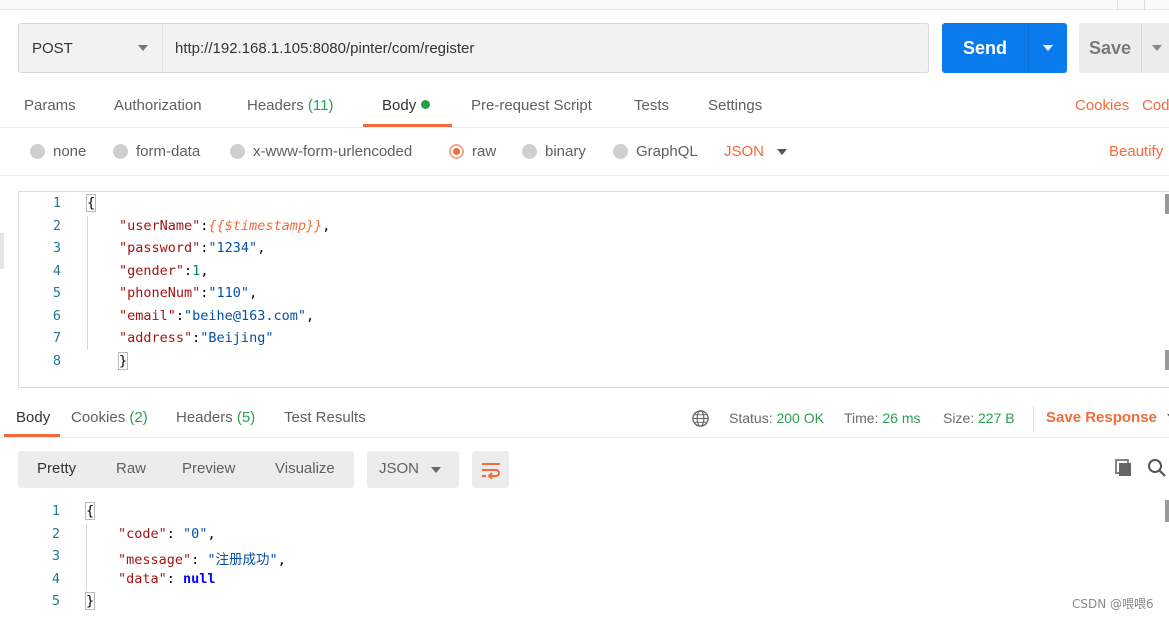 The width and height of the screenshot is (1169, 618). What do you see at coordinates (1110, 47) in the screenshot?
I see `save-label: Save` at bounding box center [1110, 47].